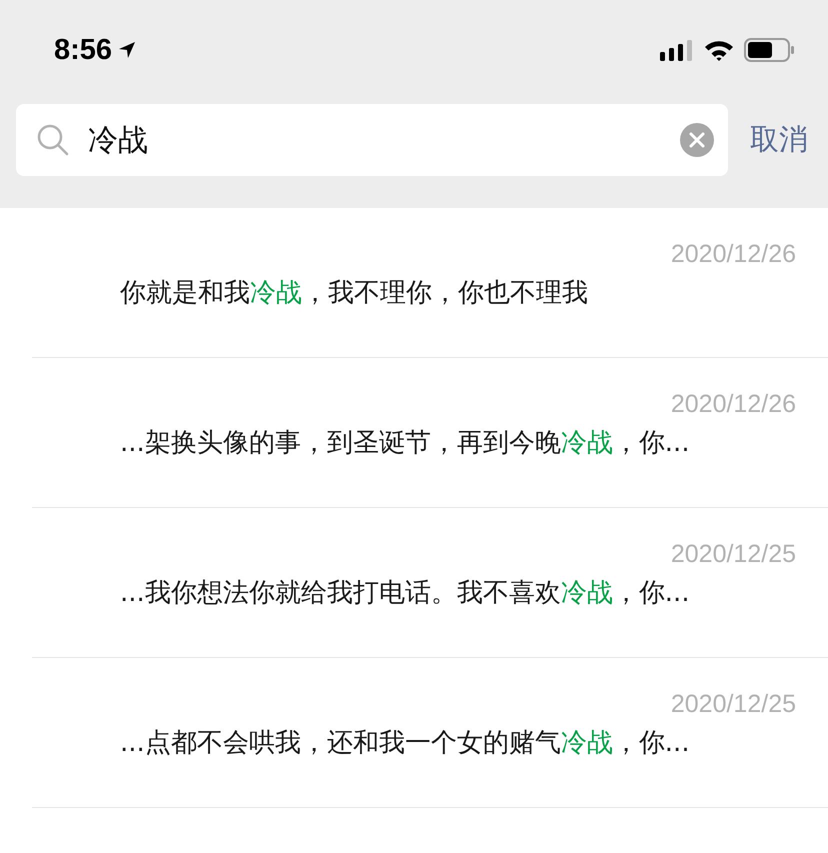  What do you see at coordinates (83, 50) in the screenshot?
I see `clock-time: 8:56` at bounding box center [83, 50].